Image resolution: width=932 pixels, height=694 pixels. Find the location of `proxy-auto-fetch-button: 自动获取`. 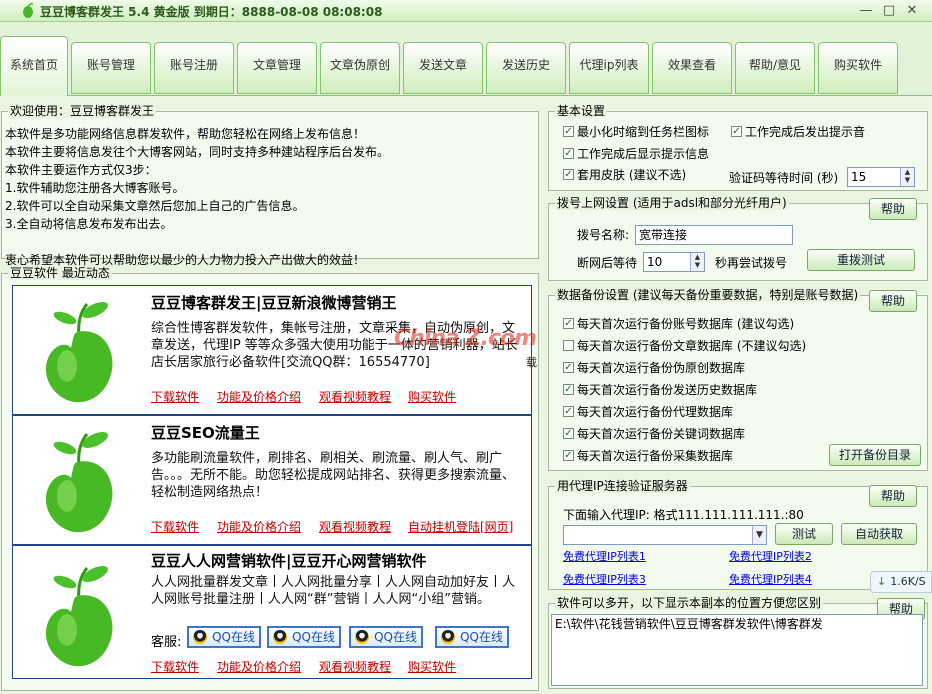

proxy-auto-fetch-button: 自动获取 is located at coordinates (879, 534).